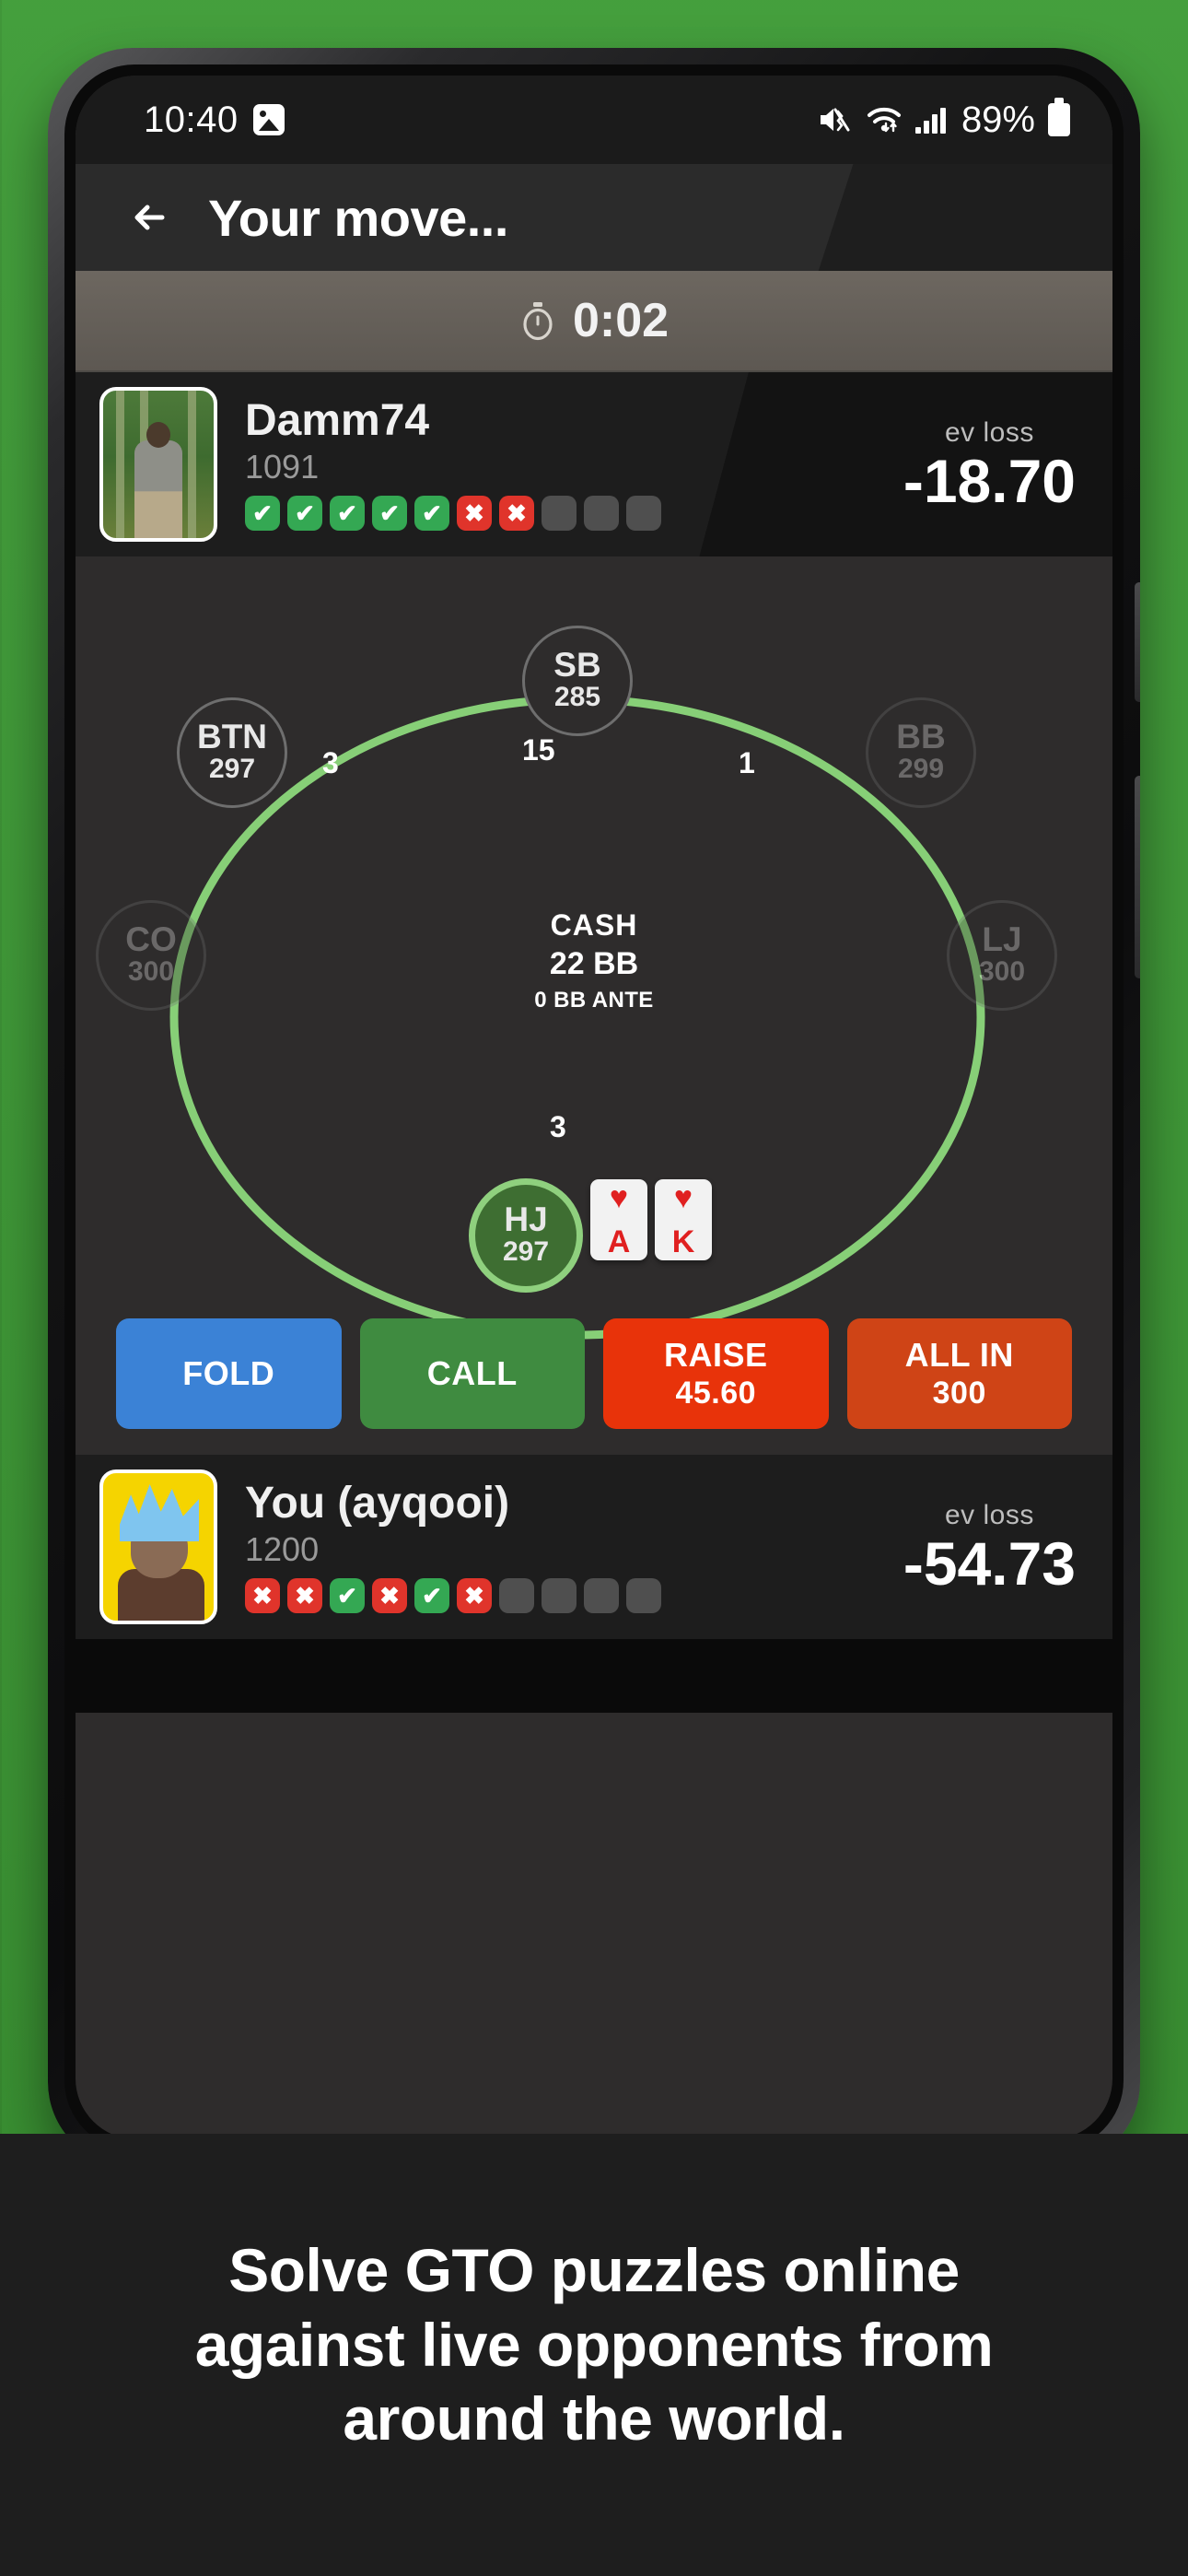  I want to click on call-button-label: CALL, so click(472, 1372).